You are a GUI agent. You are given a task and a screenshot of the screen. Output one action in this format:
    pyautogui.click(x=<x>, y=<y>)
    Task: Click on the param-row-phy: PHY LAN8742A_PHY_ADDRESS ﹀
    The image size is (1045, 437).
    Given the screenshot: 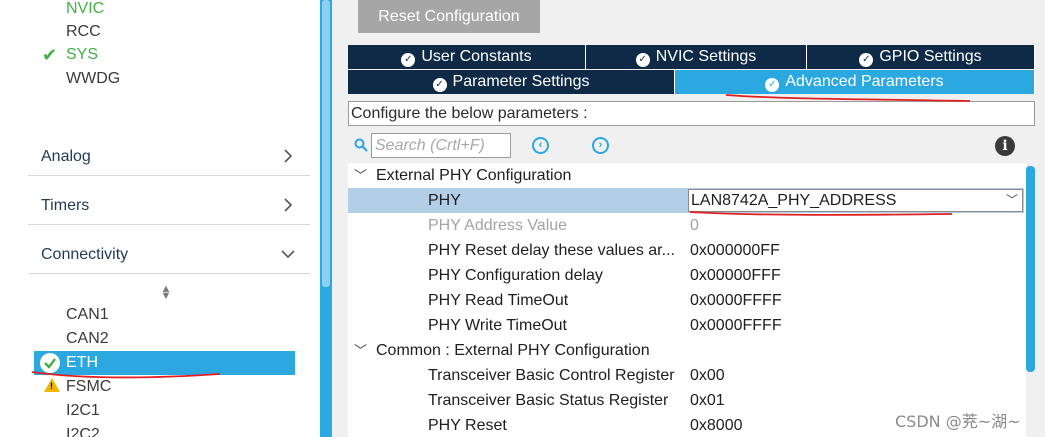 What is the action you would take?
    pyautogui.click(x=686, y=200)
    